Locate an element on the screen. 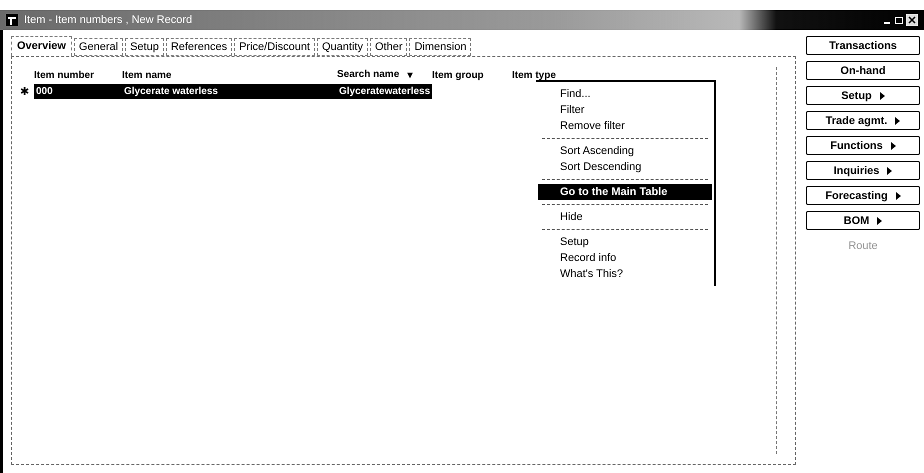  column-header: Item group is located at coordinates (472, 75).